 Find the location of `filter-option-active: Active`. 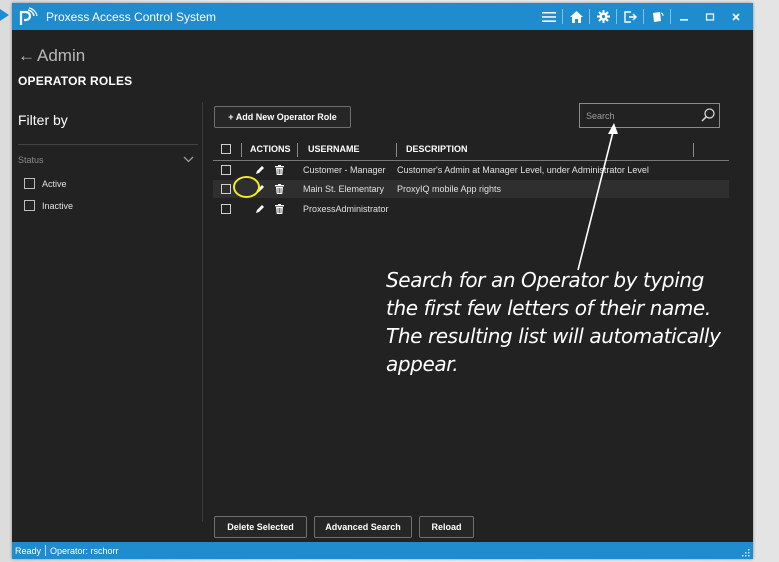

filter-option-active: Active is located at coordinates (45, 183).